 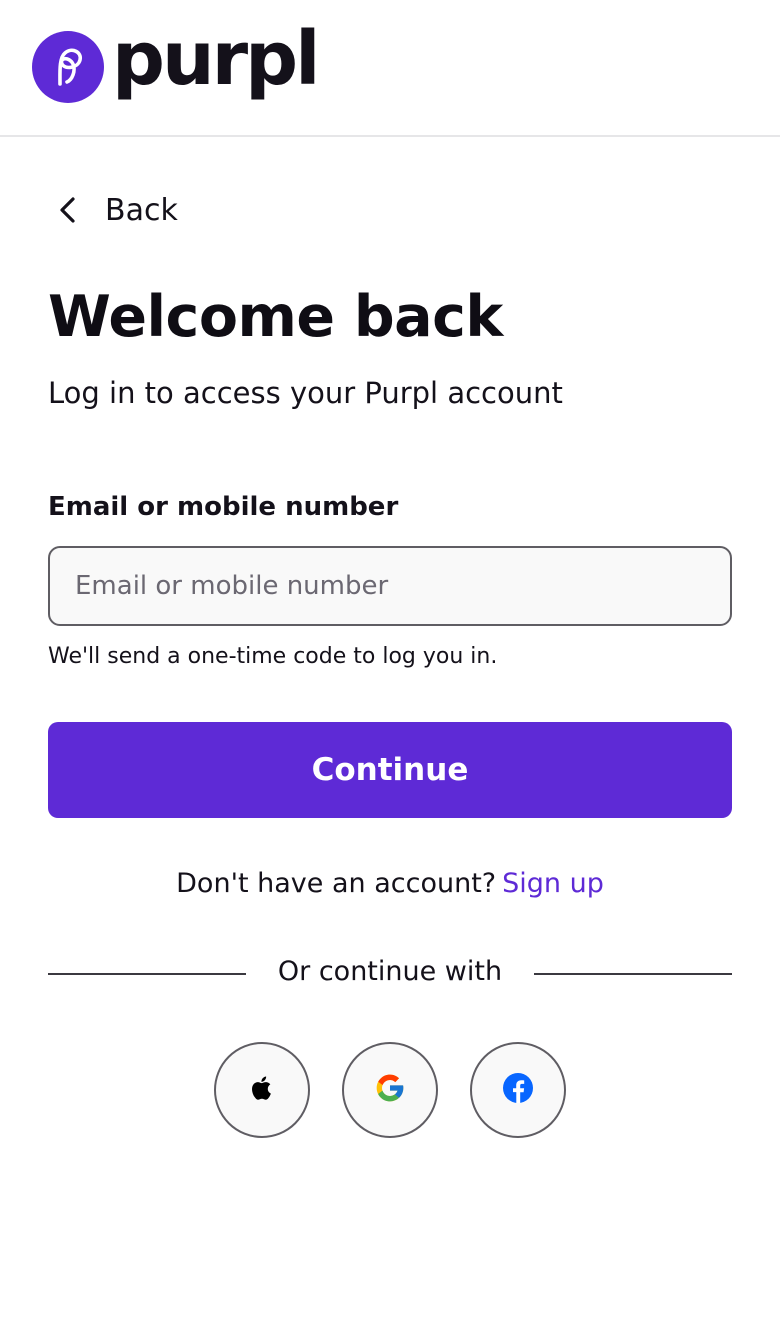 What do you see at coordinates (275, 317) in the screenshot?
I see `page-title: Welcome back` at bounding box center [275, 317].